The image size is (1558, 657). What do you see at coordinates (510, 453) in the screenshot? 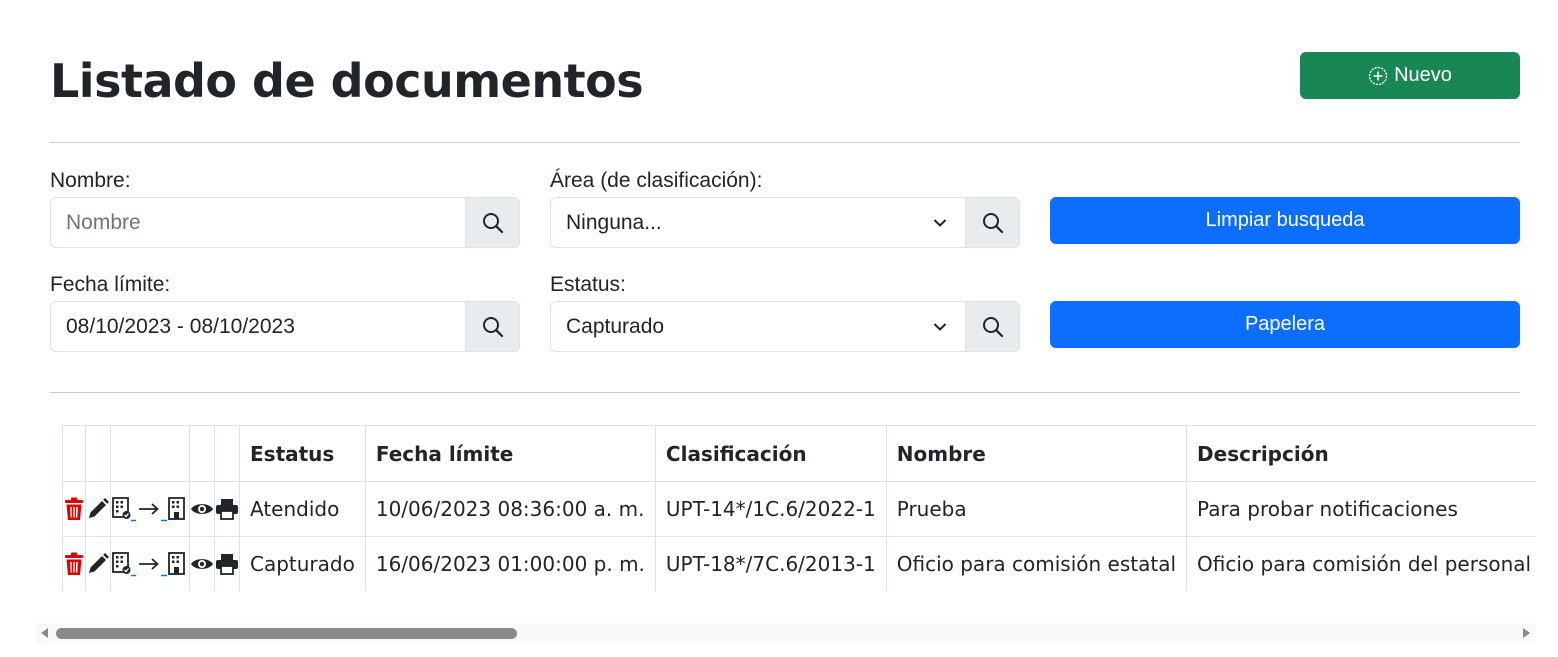
I see `column-header-fecha: Fecha límite` at bounding box center [510, 453].